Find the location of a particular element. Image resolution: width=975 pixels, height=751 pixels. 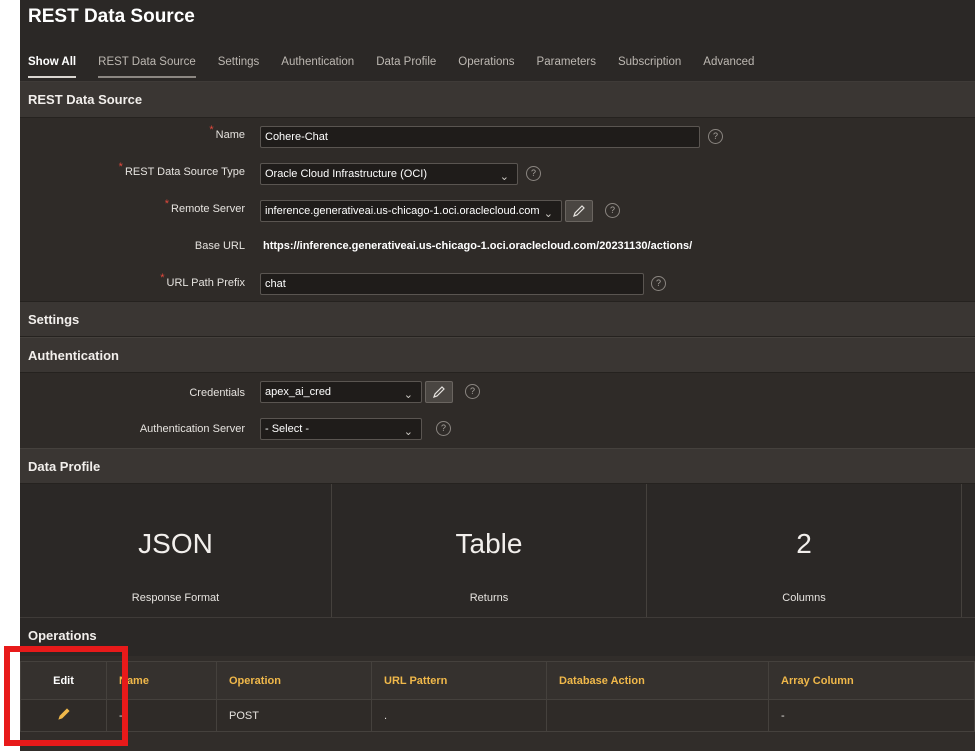

response-format-label: Response Format is located at coordinates (175, 598).